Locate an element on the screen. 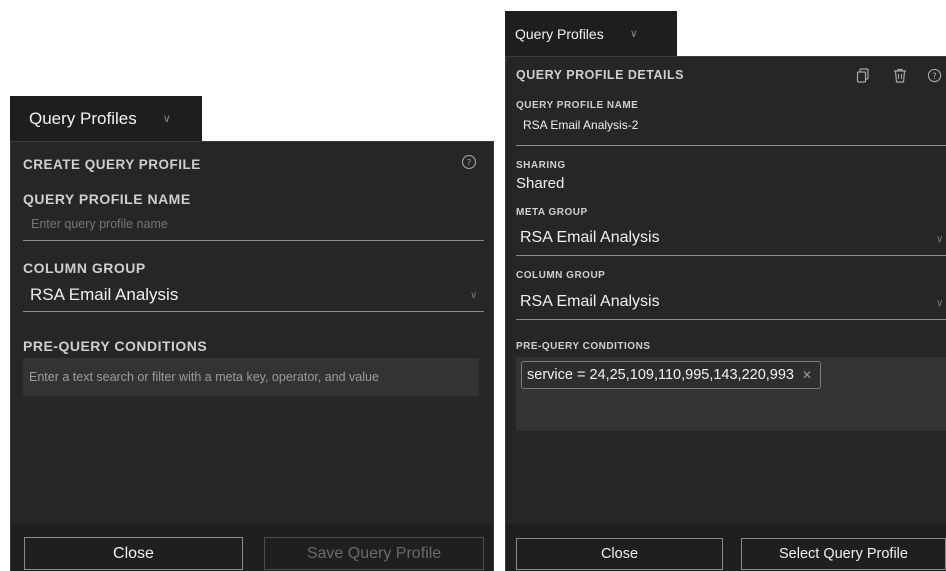 The image size is (946, 571). query-profile-name-input is located at coordinates (261, 224).